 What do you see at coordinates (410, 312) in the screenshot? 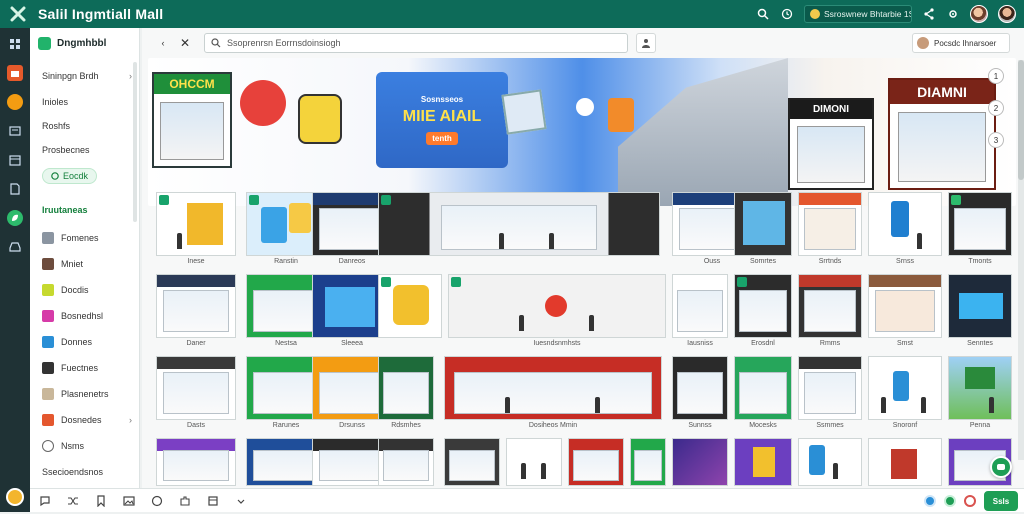
I see `store-card` at bounding box center [410, 312].